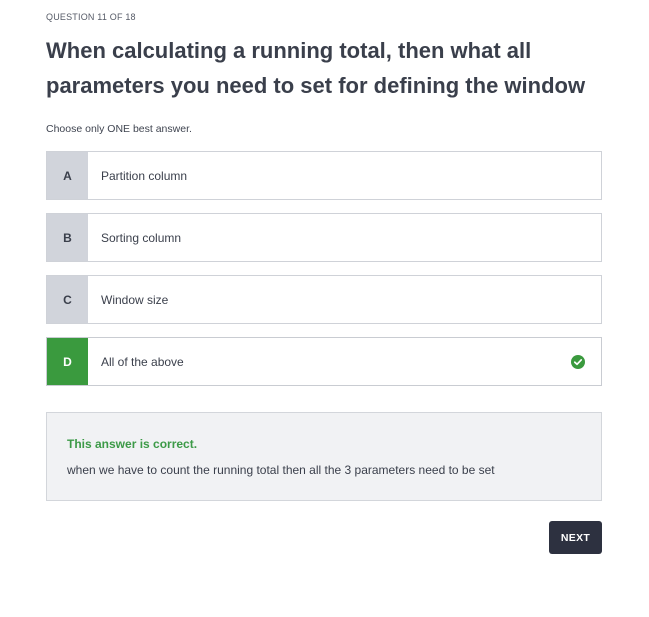 The width and height of the screenshot is (649, 617). Describe the element at coordinates (324, 361) in the screenshot. I see `option-d: D All of the above` at that location.